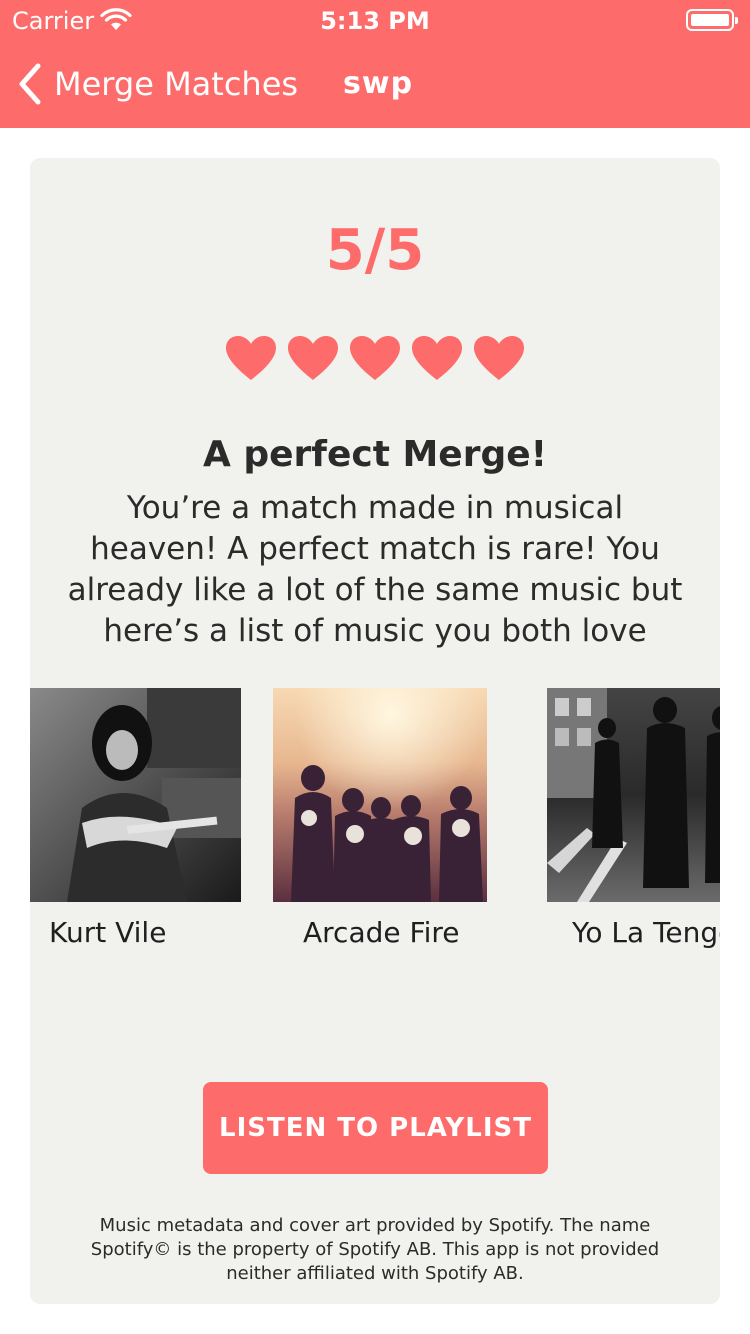 The width and height of the screenshot is (750, 1334). I want to click on artist-item: Arcade Fire, so click(380, 818).